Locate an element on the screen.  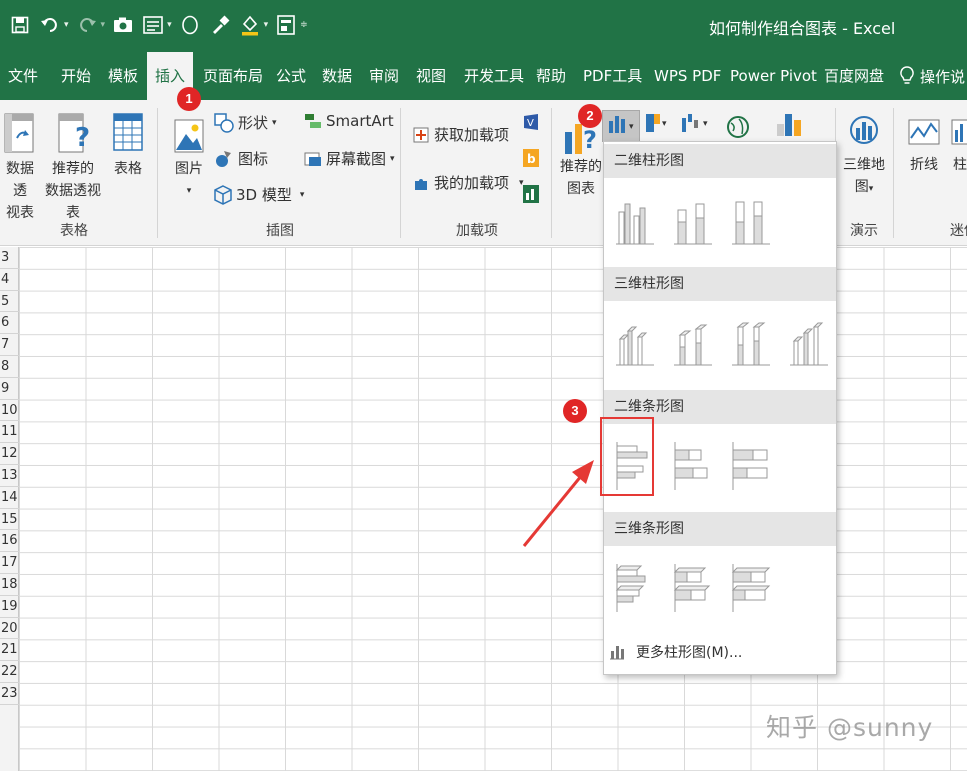
3d-clustered-column-option is located at coordinates (635, 342).